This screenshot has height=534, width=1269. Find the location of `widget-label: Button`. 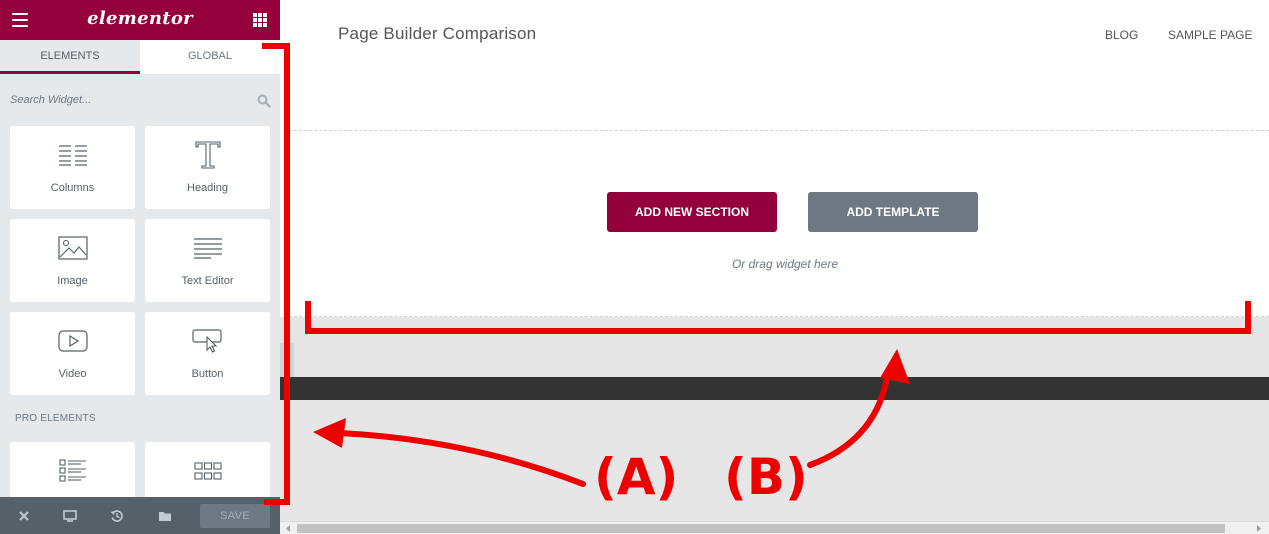

widget-label: Button is located at coordinates (207, 374).